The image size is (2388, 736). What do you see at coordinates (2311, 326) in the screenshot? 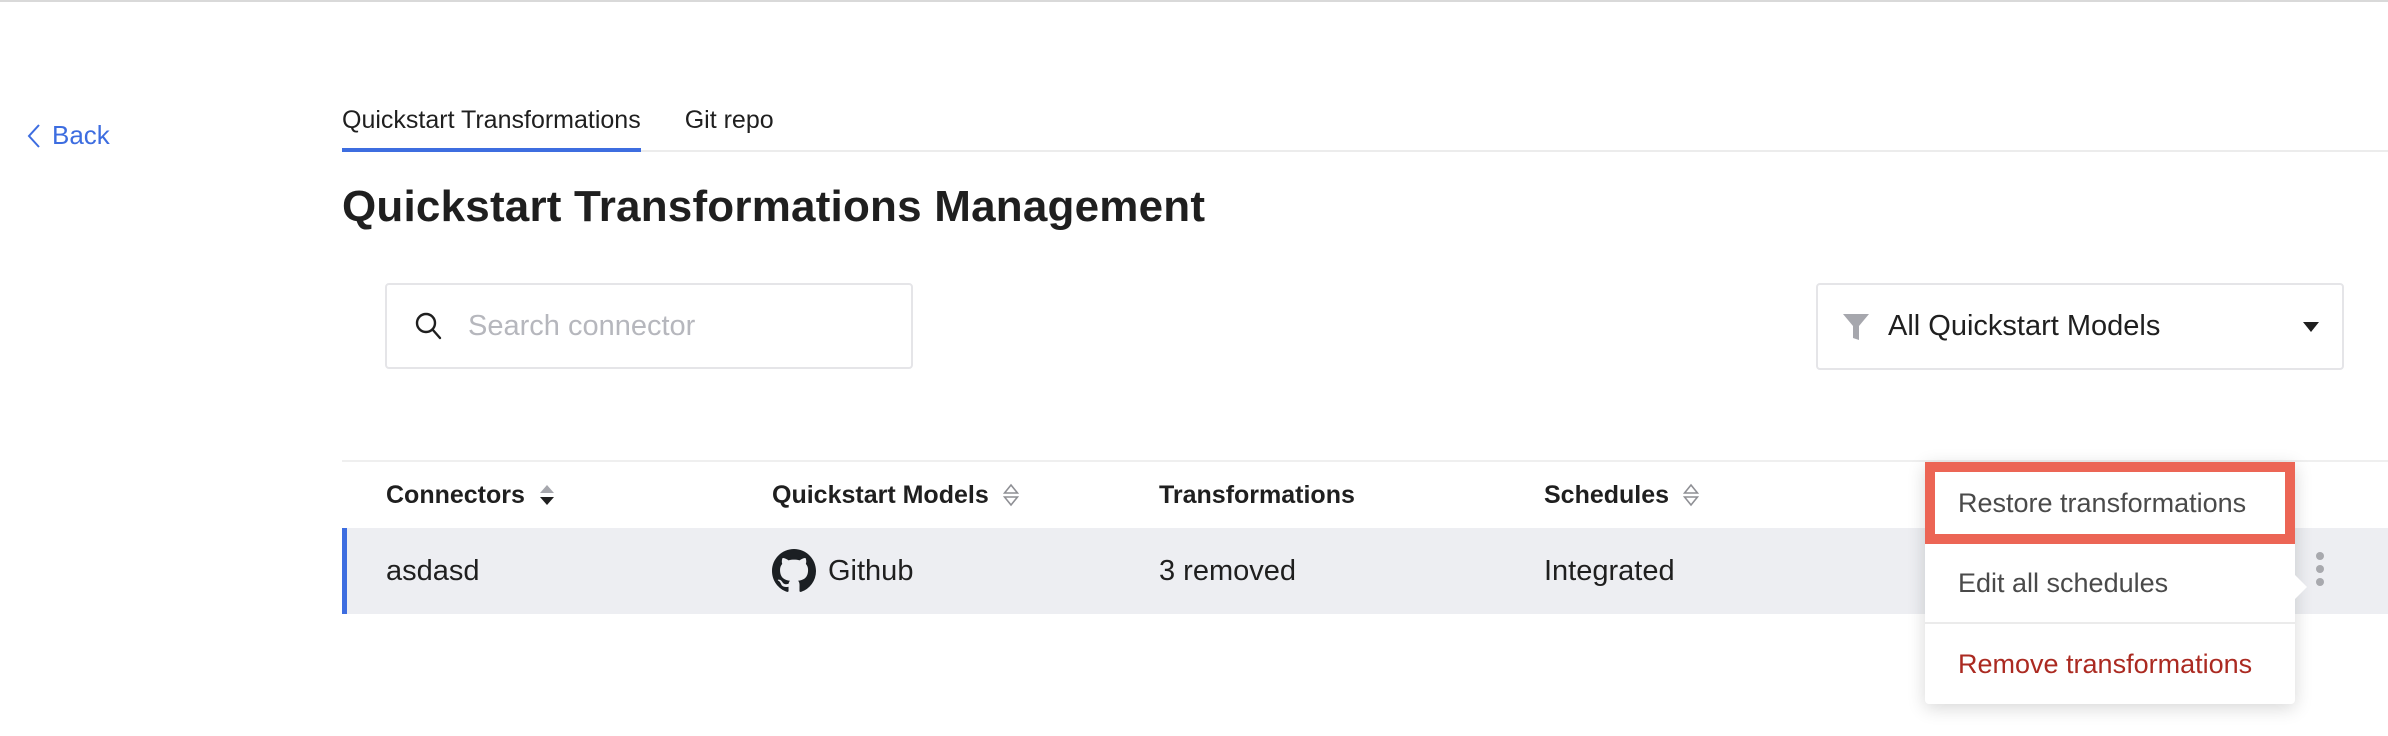
I see `caret-down-icon` at bounding box center [2311, 326].